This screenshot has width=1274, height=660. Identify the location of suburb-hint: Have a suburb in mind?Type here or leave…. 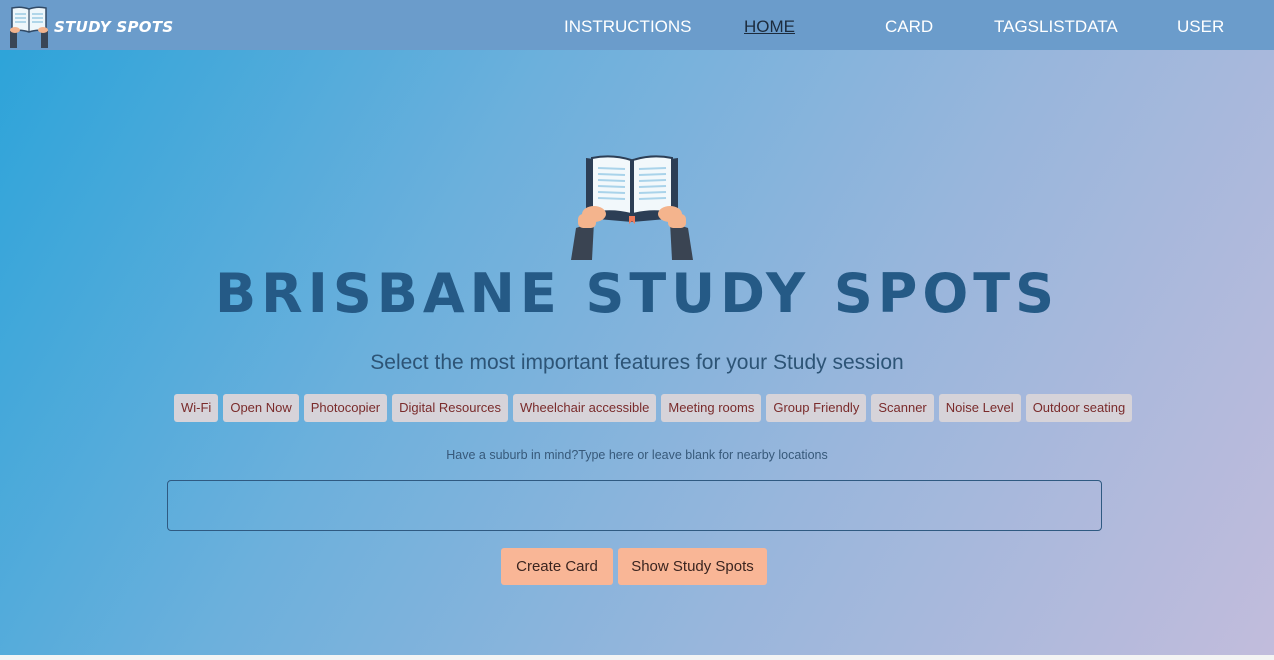
(637, 455).